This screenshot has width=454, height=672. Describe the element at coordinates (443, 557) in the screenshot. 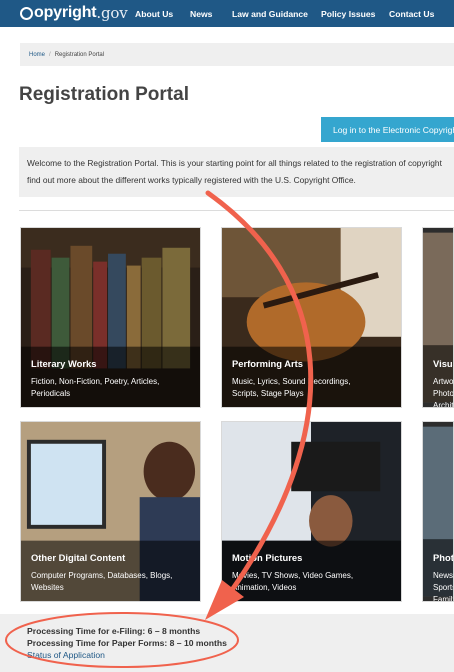

I see `card-title: Photographs` at that location.